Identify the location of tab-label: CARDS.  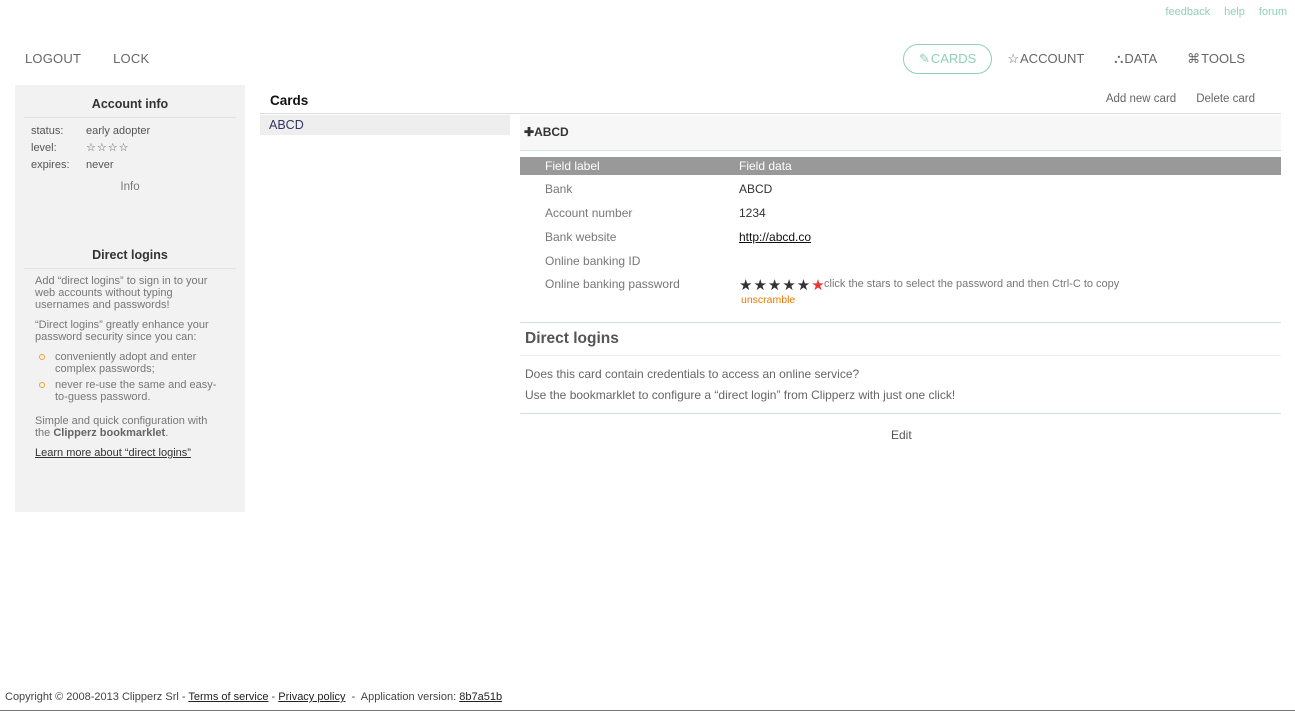
(953, 58).